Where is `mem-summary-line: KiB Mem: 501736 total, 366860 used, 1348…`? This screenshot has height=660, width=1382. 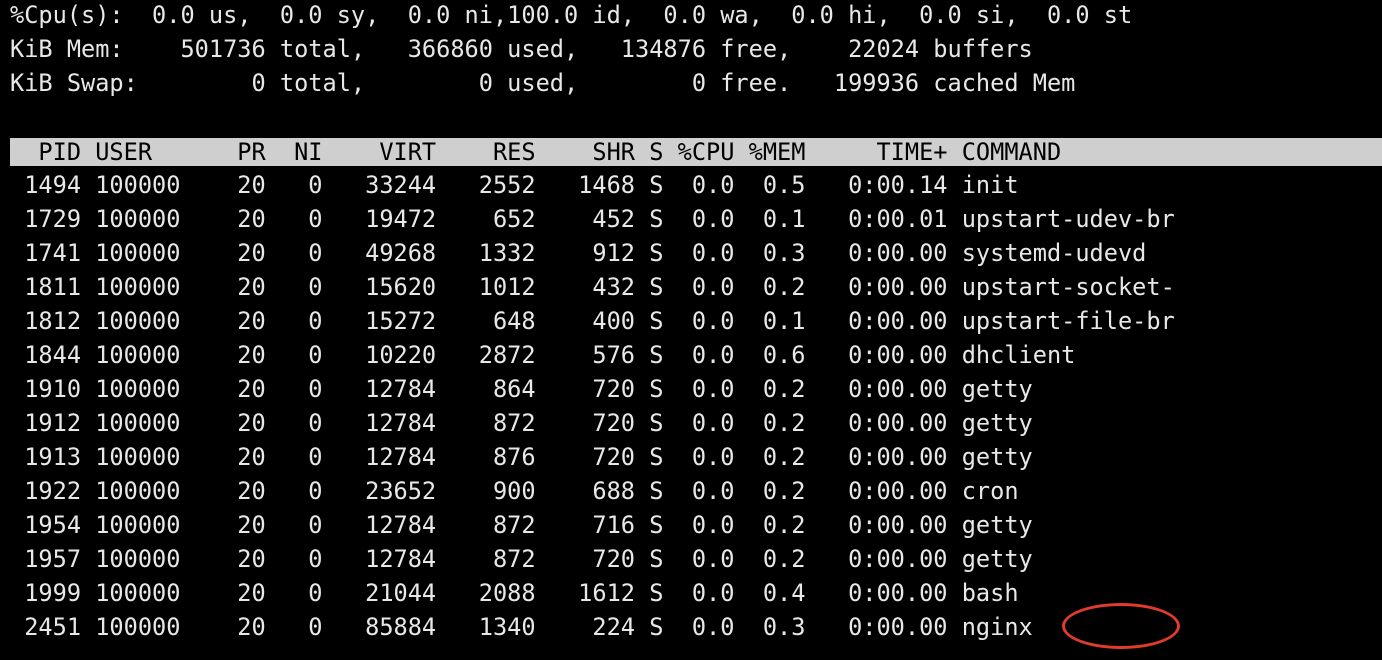
mem-summary-line: KiB Mem: 501736 total, 366860 used, 1348… is located at coordinates (521, 49).